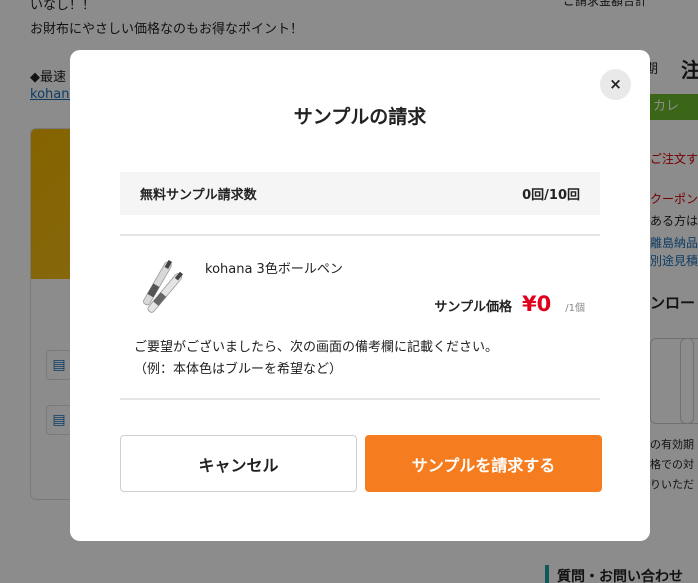 This screenshot has height=583, width=698. What do you see at coordinates (198, 195) in the screenshot?
I see `sample-count-label: 無料サンプル請求数` at bounding box center [198, 195].